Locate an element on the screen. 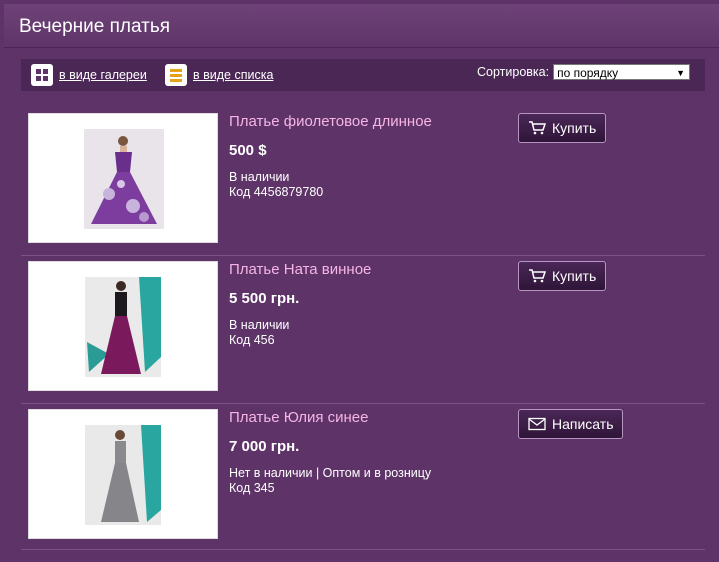  product-price: 500 $ is located at coordinates (248, 150).